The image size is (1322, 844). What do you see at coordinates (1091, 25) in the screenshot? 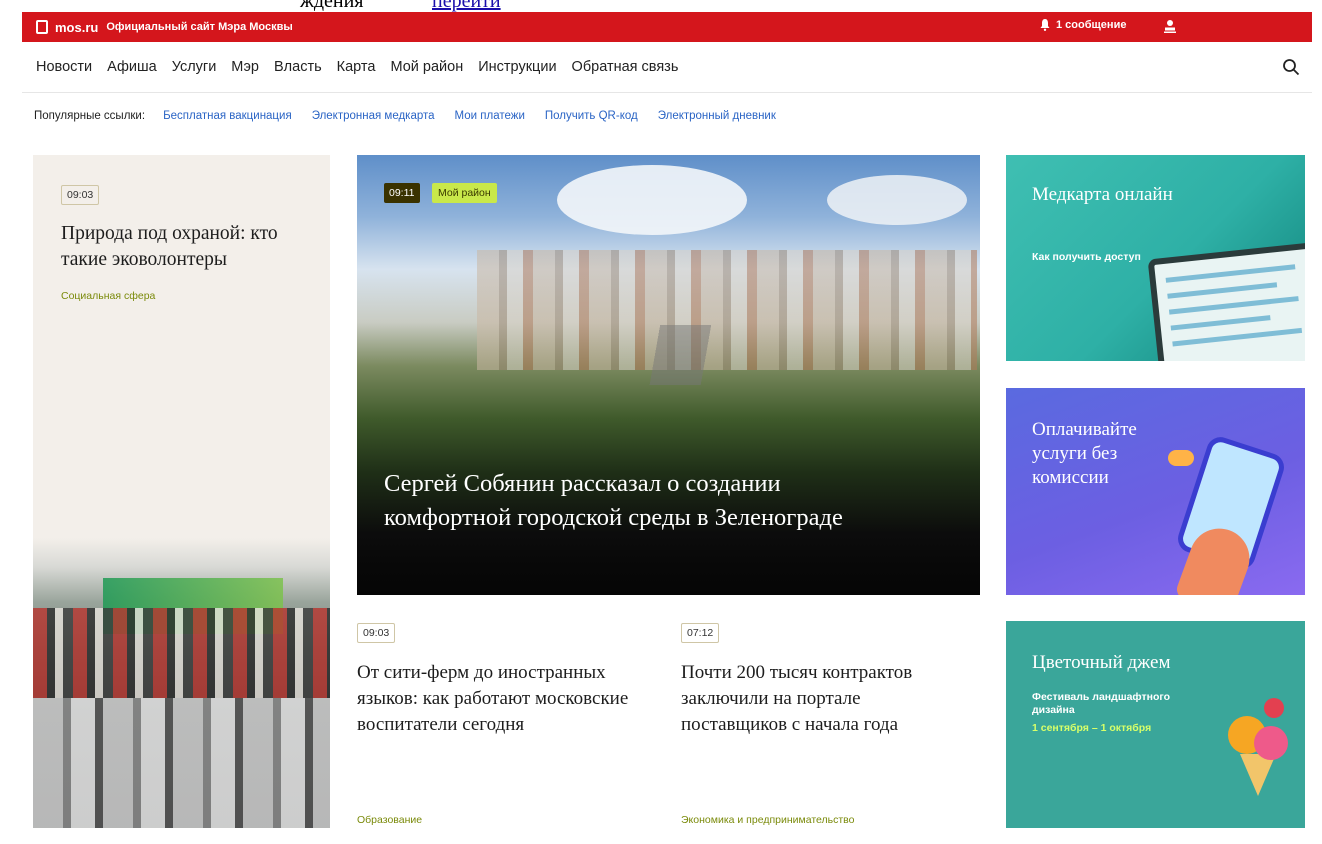
I see `messages-count: 1 сообщение` at bounding box center [1091, 25].